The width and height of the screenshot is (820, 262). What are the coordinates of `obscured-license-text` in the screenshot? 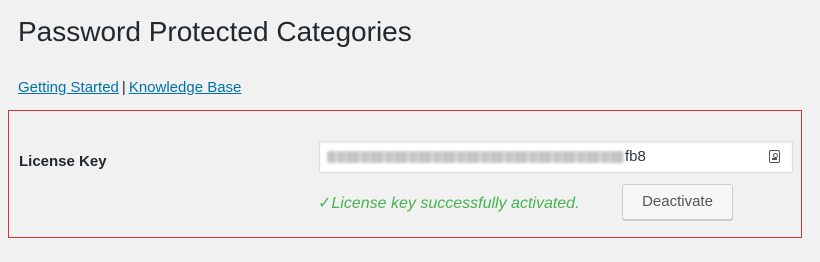 It's located at (475, 157).